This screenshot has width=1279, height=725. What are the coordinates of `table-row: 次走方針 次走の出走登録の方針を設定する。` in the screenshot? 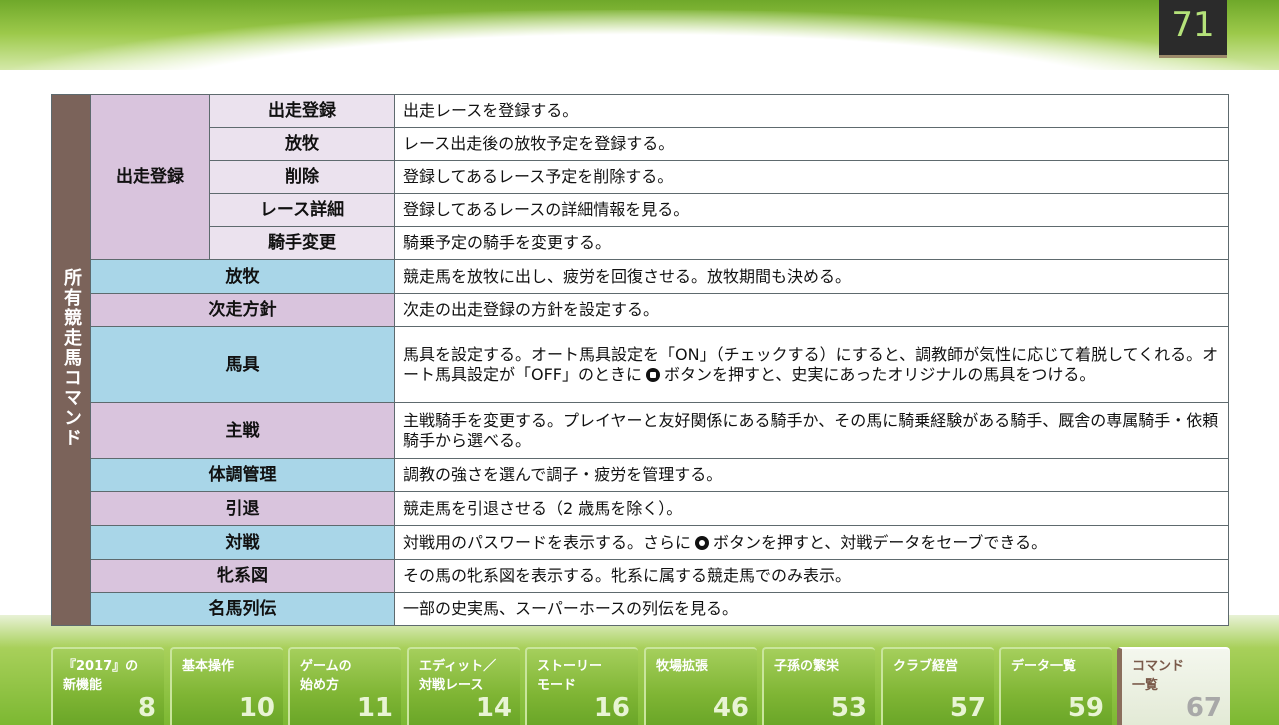 It's located at (640, 310).